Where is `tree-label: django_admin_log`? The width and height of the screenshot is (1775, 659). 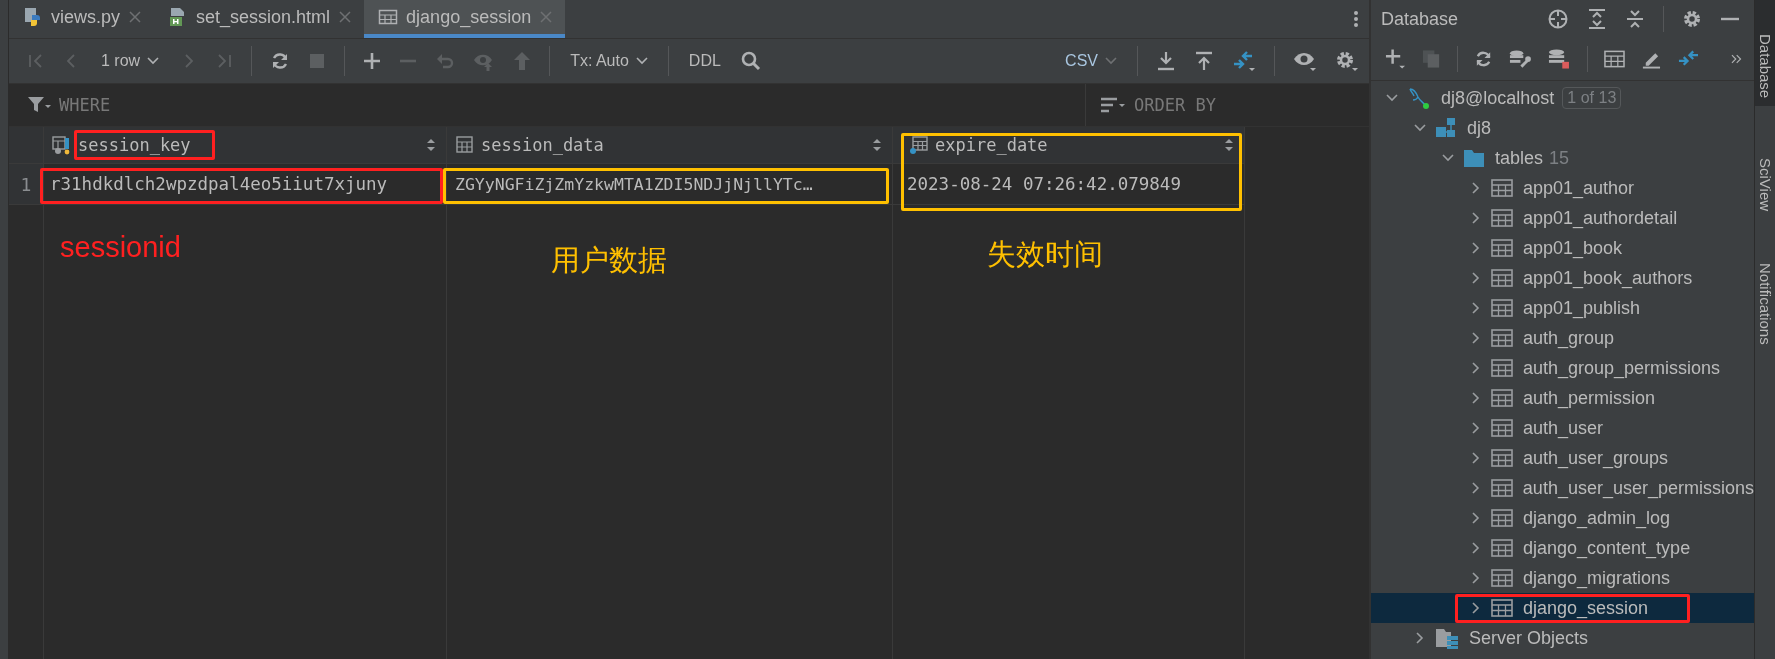
tree-label: django_admin_log is located at coordinates (1597, 518).